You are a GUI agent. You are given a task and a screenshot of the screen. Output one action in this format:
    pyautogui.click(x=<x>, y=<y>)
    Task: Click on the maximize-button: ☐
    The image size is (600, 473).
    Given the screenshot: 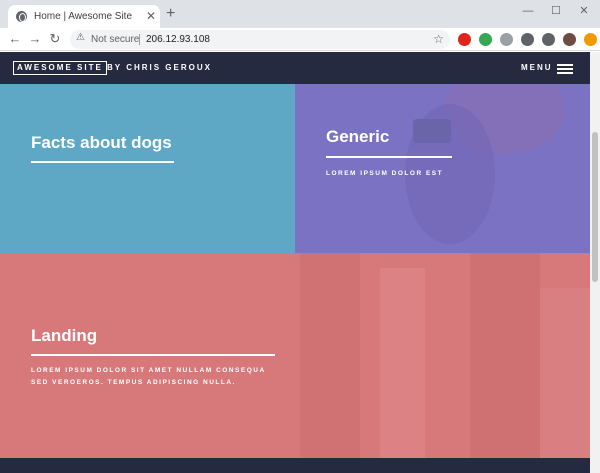 What is the action you would take?
    pyautogui.click(x=556, y=11)
    